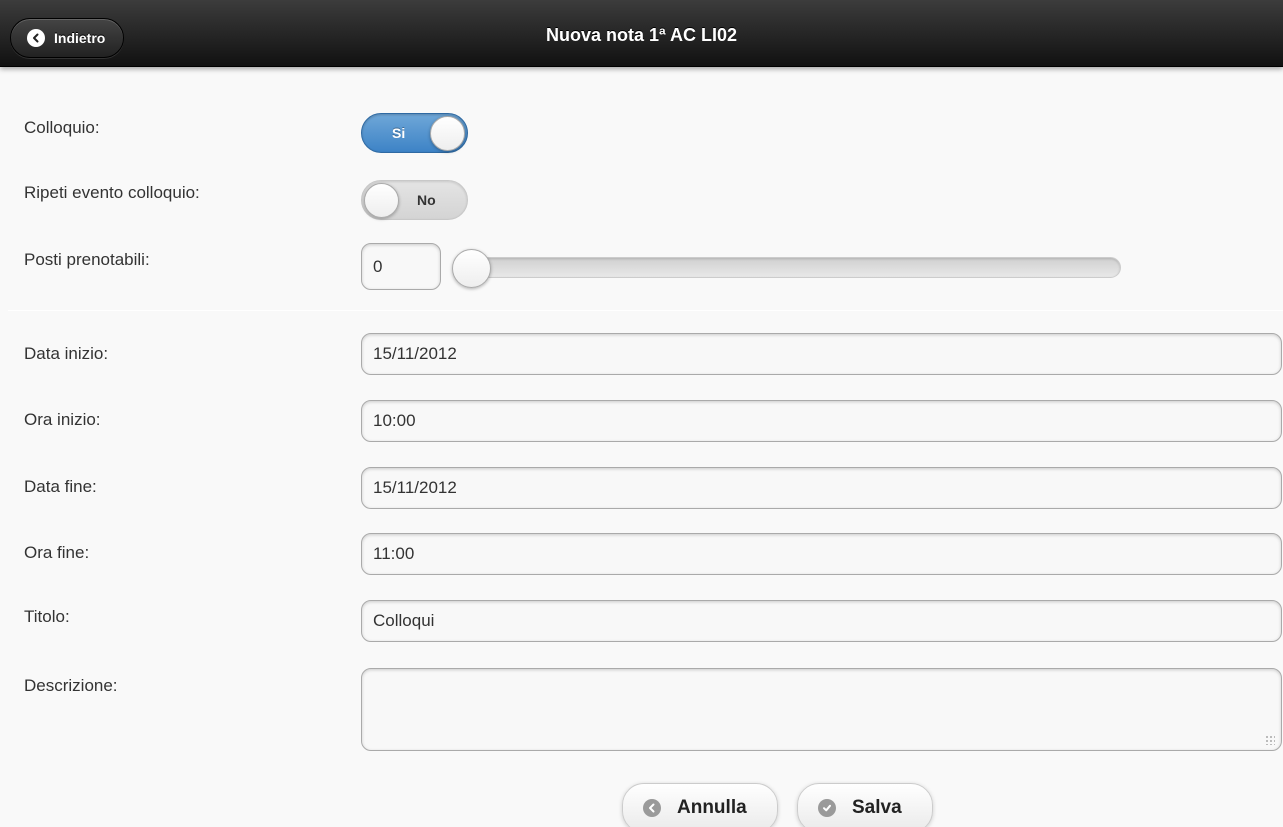  I want to click on ripeti-evento-label: Ripeti evento colloquio:, so click(112, 192).